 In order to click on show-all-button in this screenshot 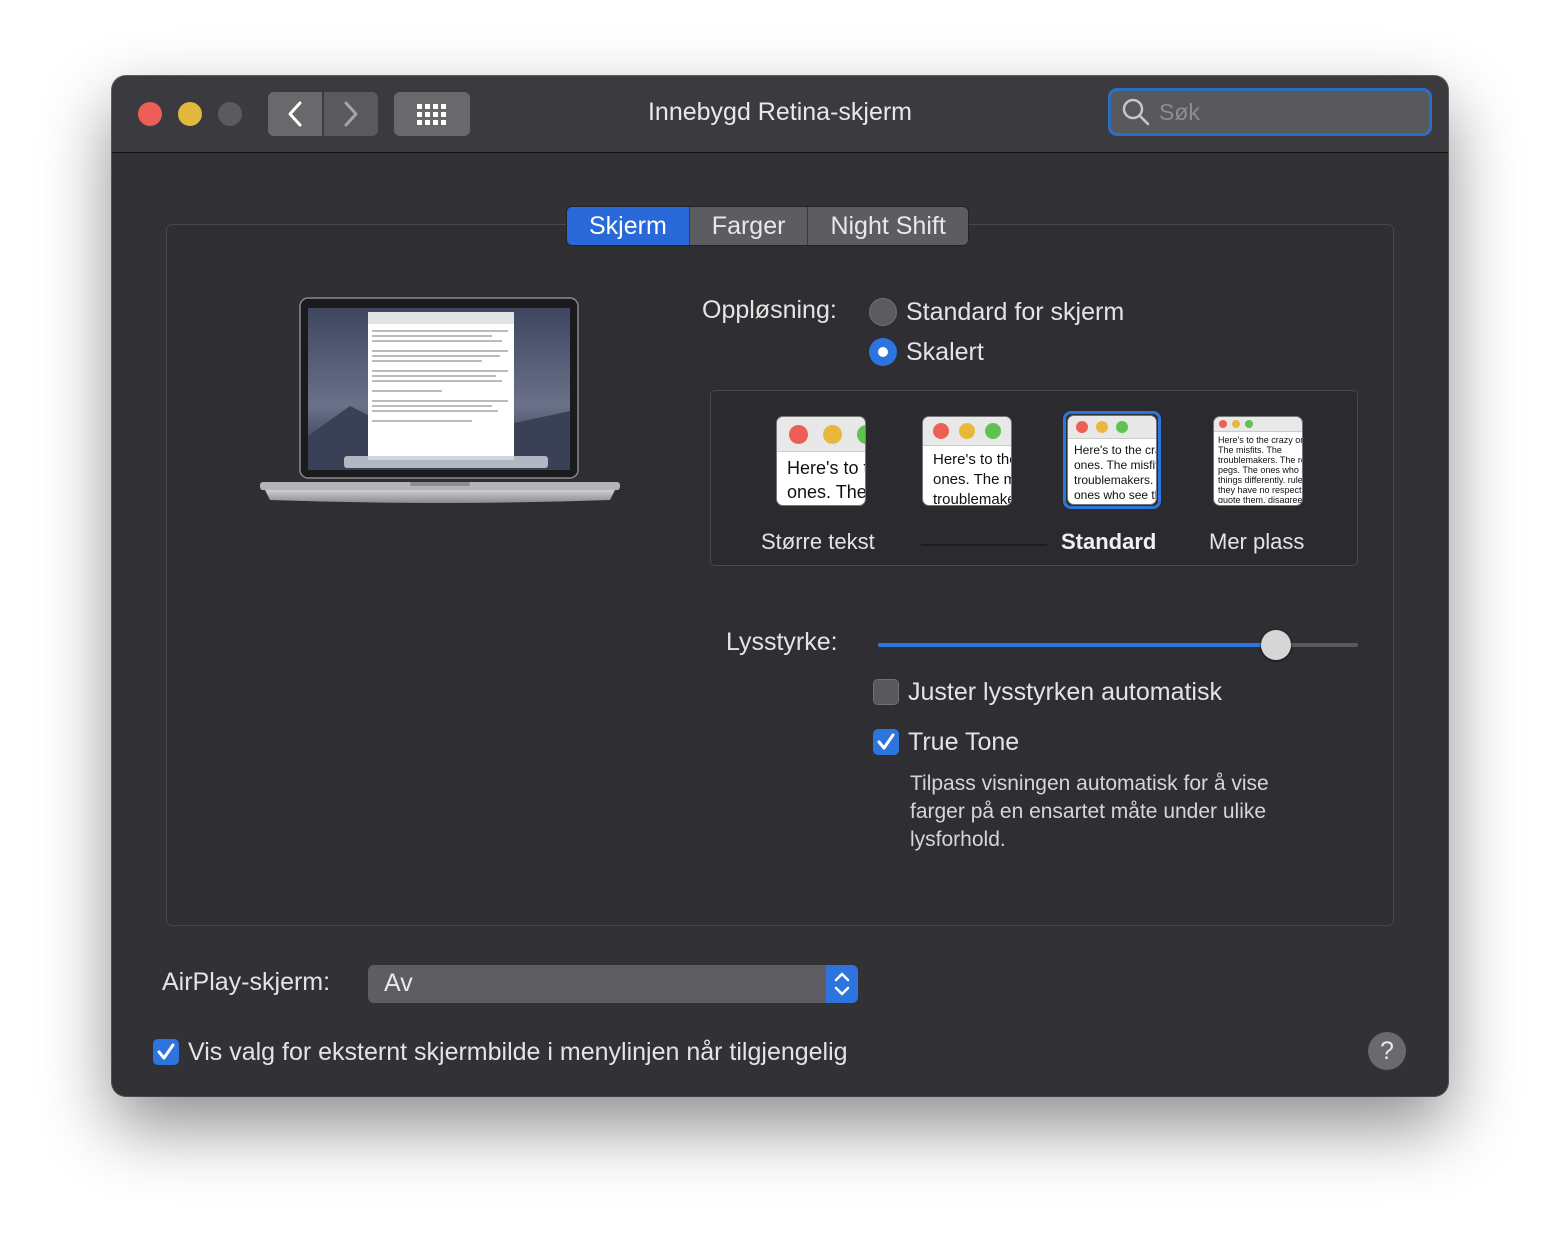, I will do `click(432, 114)`.